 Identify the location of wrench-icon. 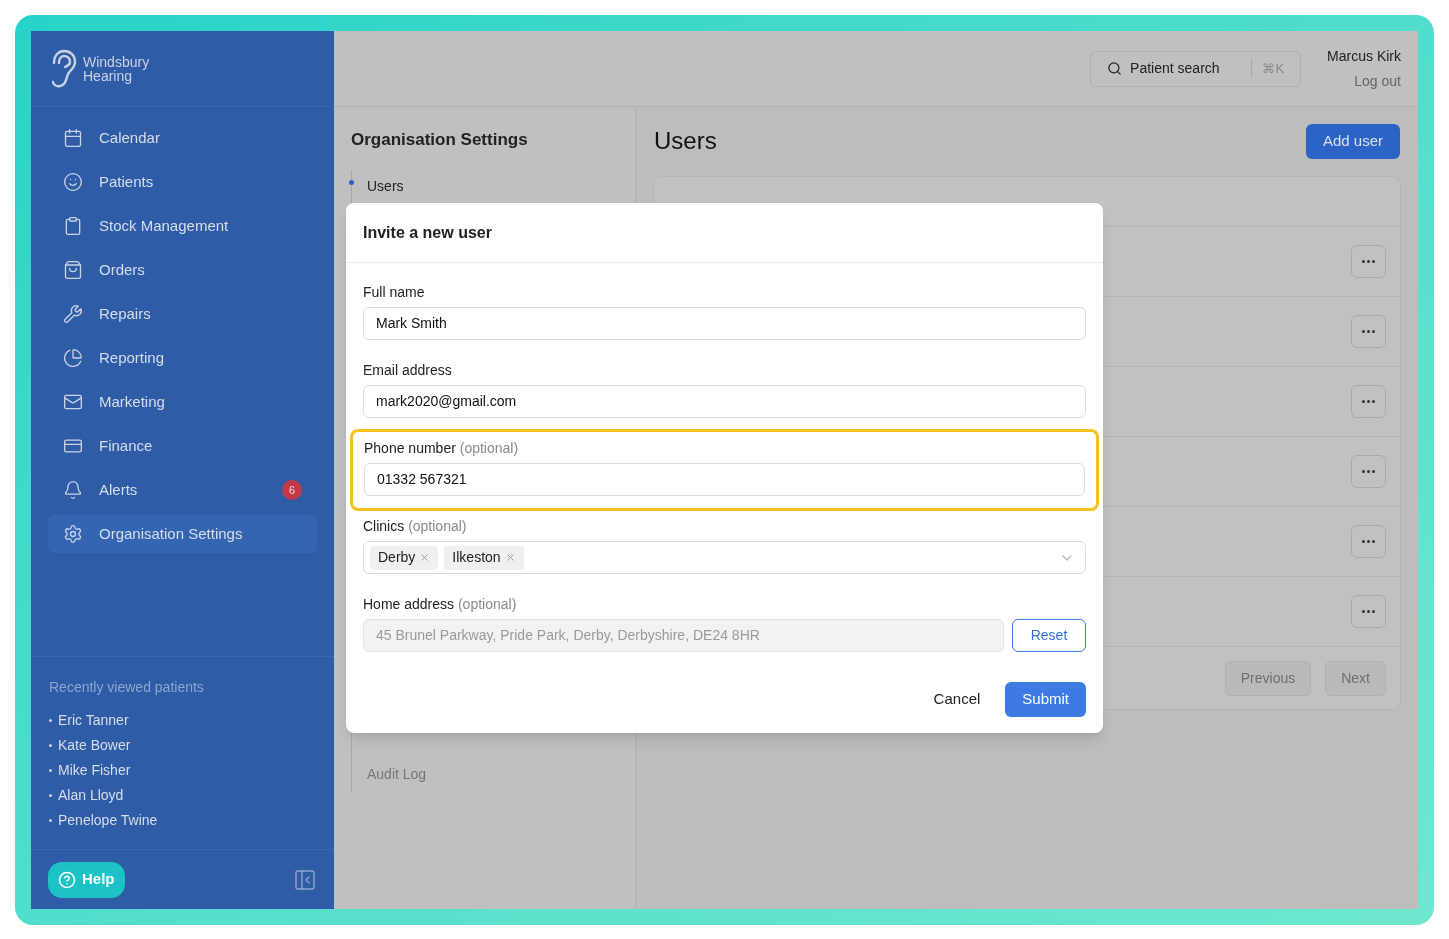
(73, 314).